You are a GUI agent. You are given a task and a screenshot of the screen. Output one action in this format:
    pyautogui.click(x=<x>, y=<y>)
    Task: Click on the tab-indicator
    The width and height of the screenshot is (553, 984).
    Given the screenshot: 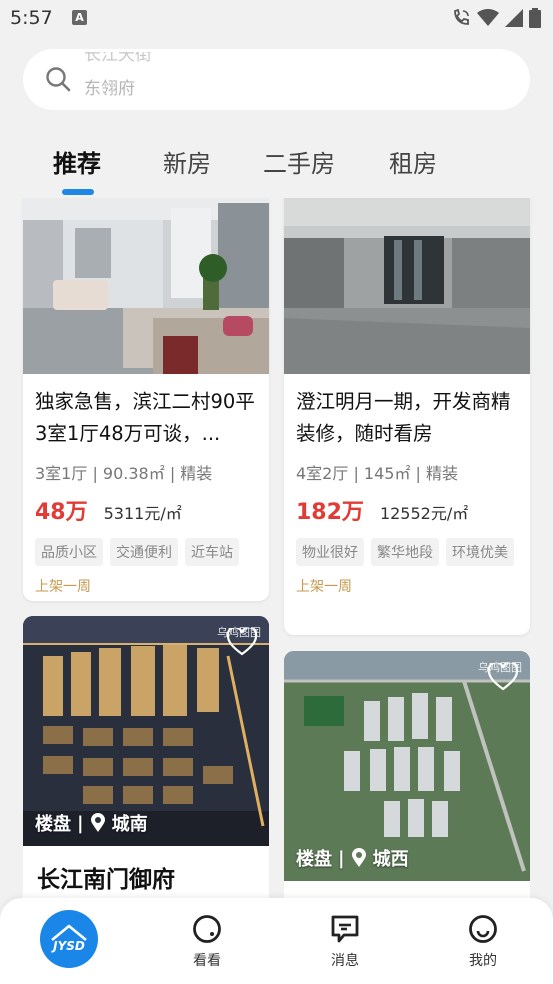 What is the action you would take?
    pyautogui.click(x=78, y=192)
    